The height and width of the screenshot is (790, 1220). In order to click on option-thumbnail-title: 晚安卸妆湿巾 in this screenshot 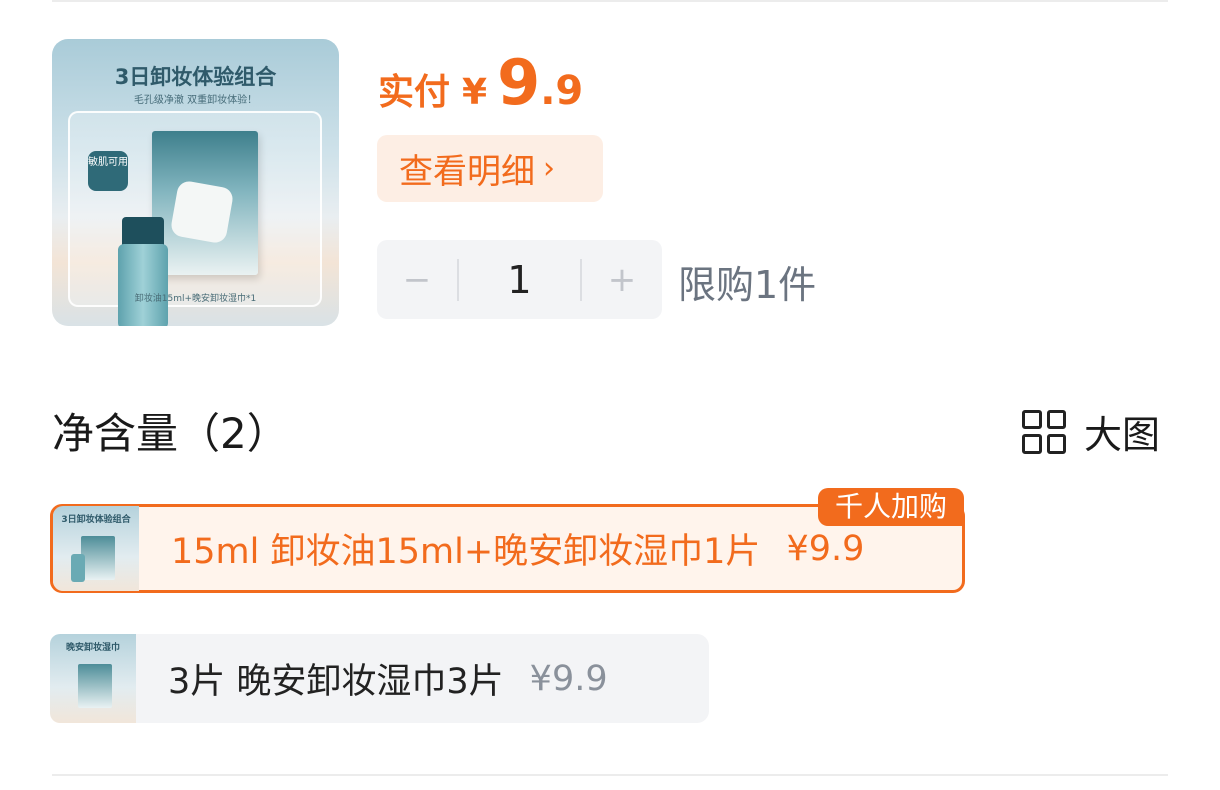, I will do `click(92, 648)`.